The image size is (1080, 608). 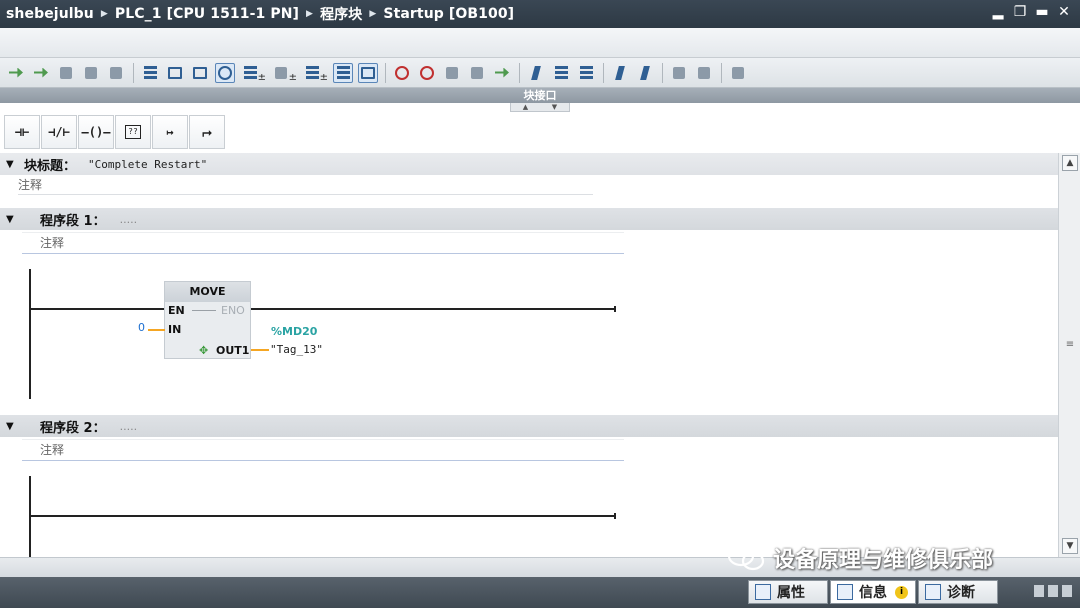 What do you see at coordinates (873, 592) in the screenshot?
I see `tab-info: 信息 i` at bounding box center [873, 592].